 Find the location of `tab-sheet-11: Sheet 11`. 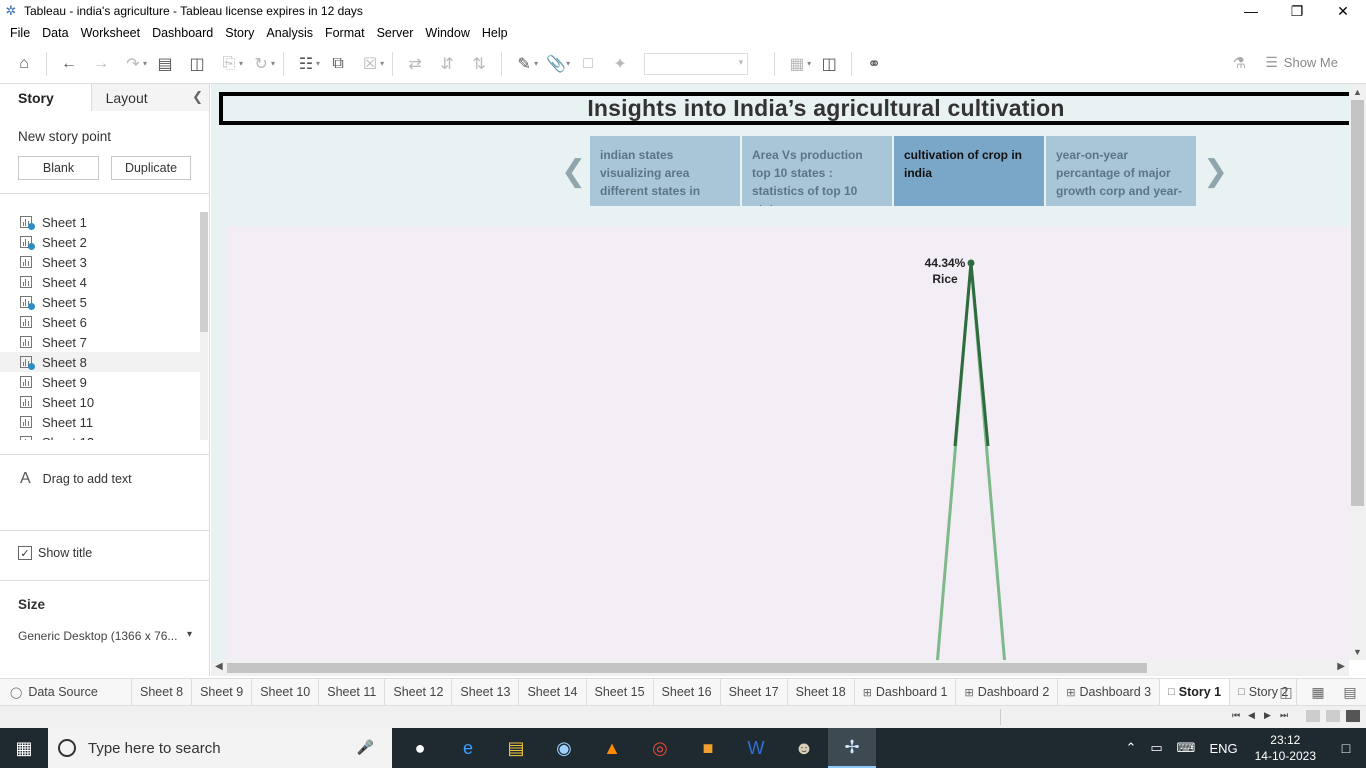

tab-sheet-11: Sheet 11 is located at coordinates (352, 692).